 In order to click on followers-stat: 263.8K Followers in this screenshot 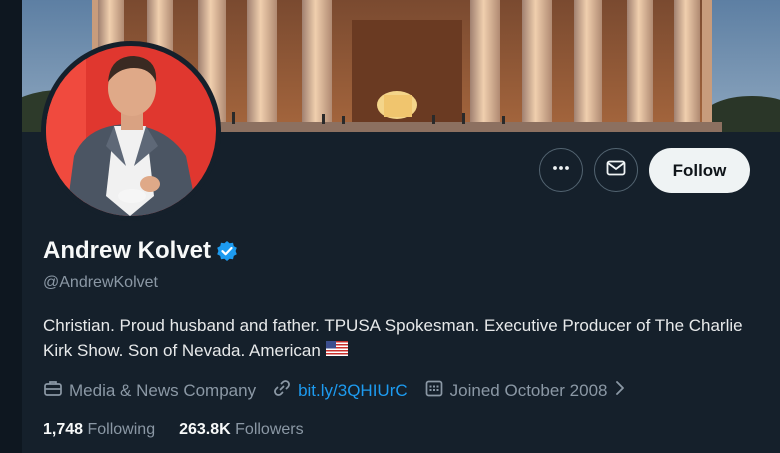, I will do `click(241, 430)`.